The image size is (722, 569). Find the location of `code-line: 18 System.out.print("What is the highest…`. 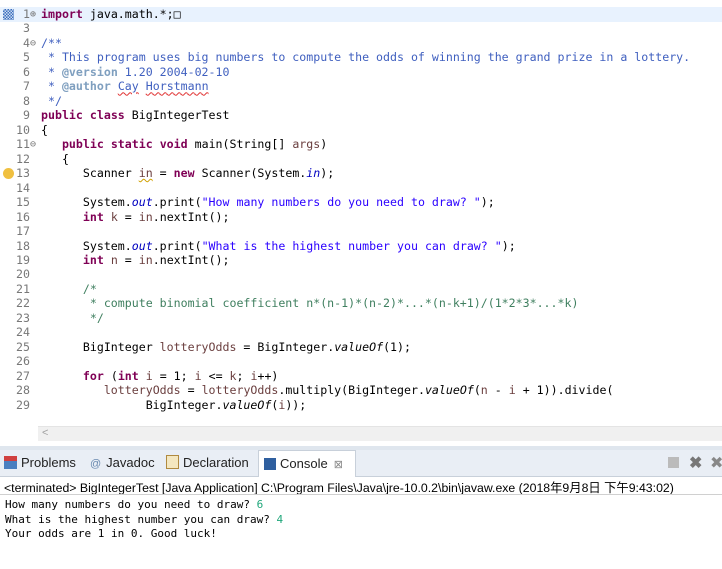

code-line: 18 System.out.print("What is the highest… is located at coordinates (361, 246).